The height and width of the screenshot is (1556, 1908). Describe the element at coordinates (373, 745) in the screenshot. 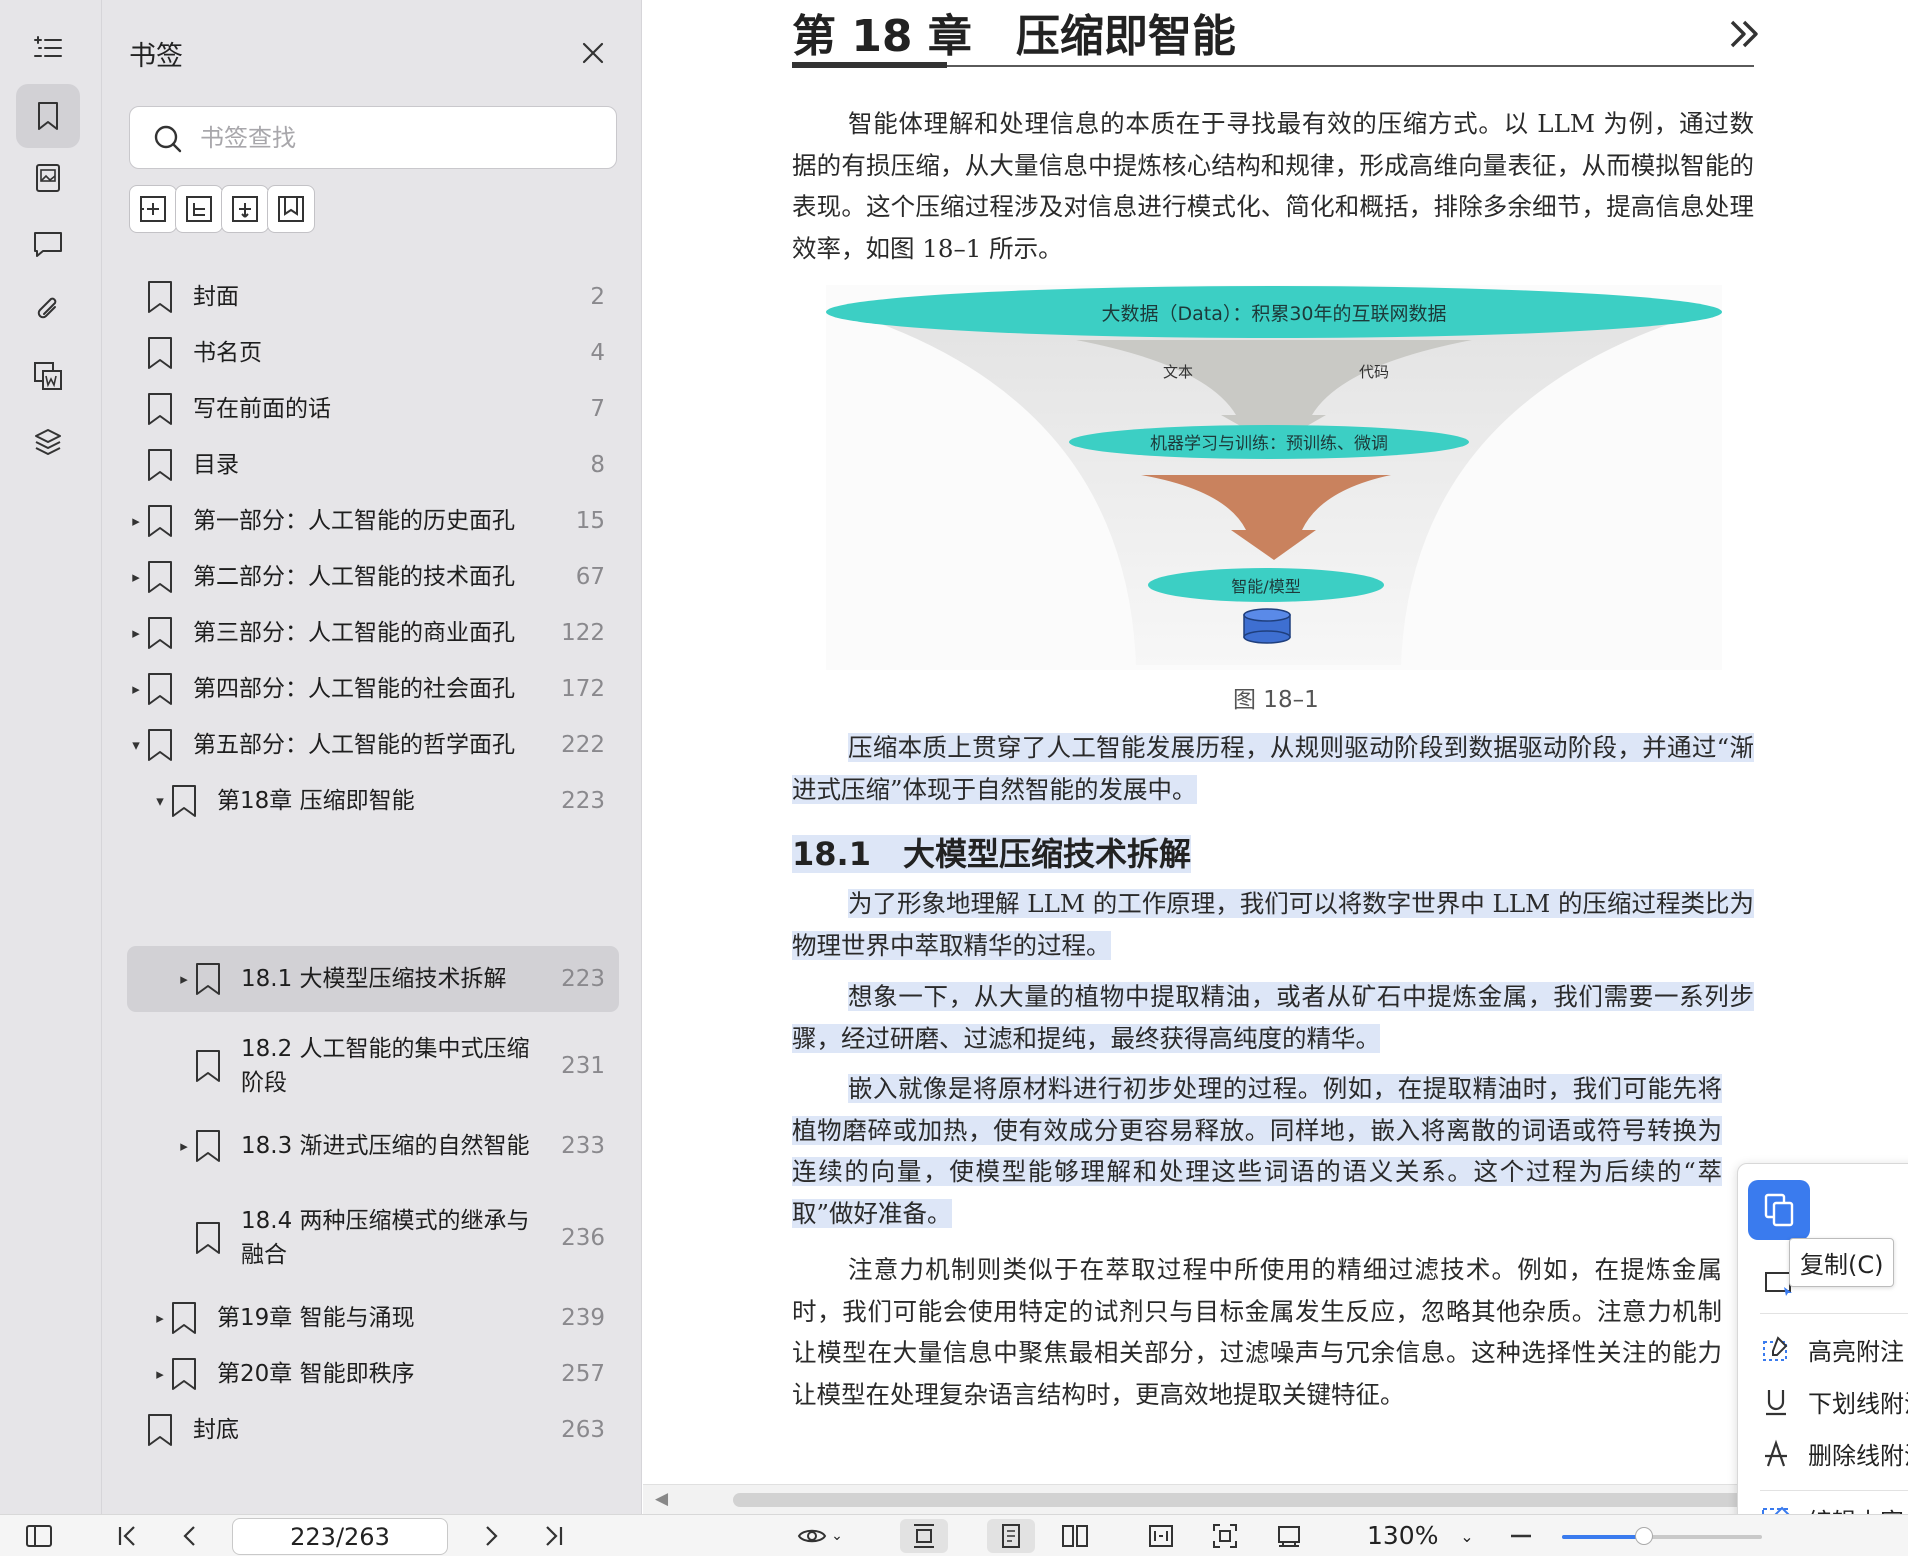

I see `bookmark-item: ▾ 第五部分：人工智能的哲学面孔 222` at that location.